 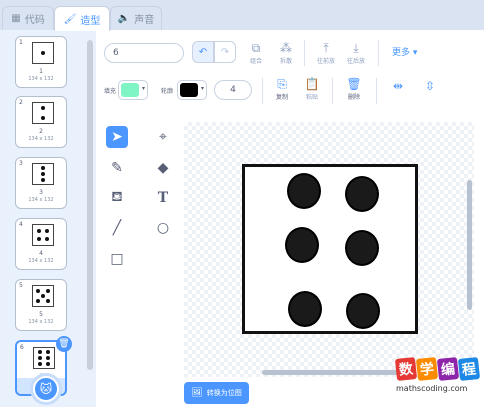 I want to click on delete-costume-button: 🗑, so click(x=64, y=344).